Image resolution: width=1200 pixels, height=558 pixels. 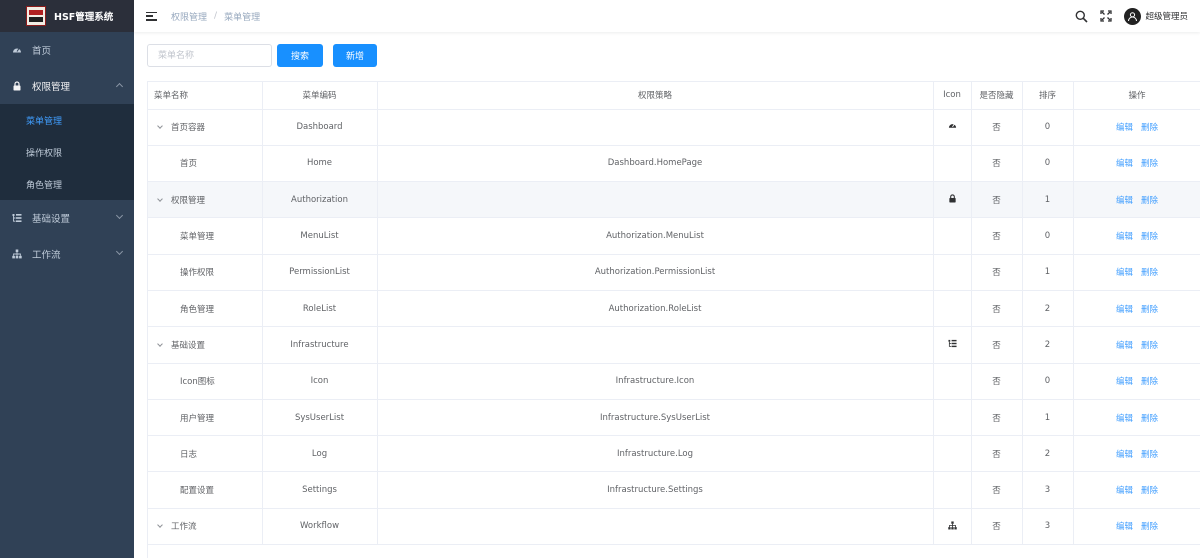 What do you see at coordinates (674, 236) in the screenshot?
I see `table-row: 菜单管理 MenuList Authorization.MenuList 否 0 编辑 删除` at bounding box center [674, 236].